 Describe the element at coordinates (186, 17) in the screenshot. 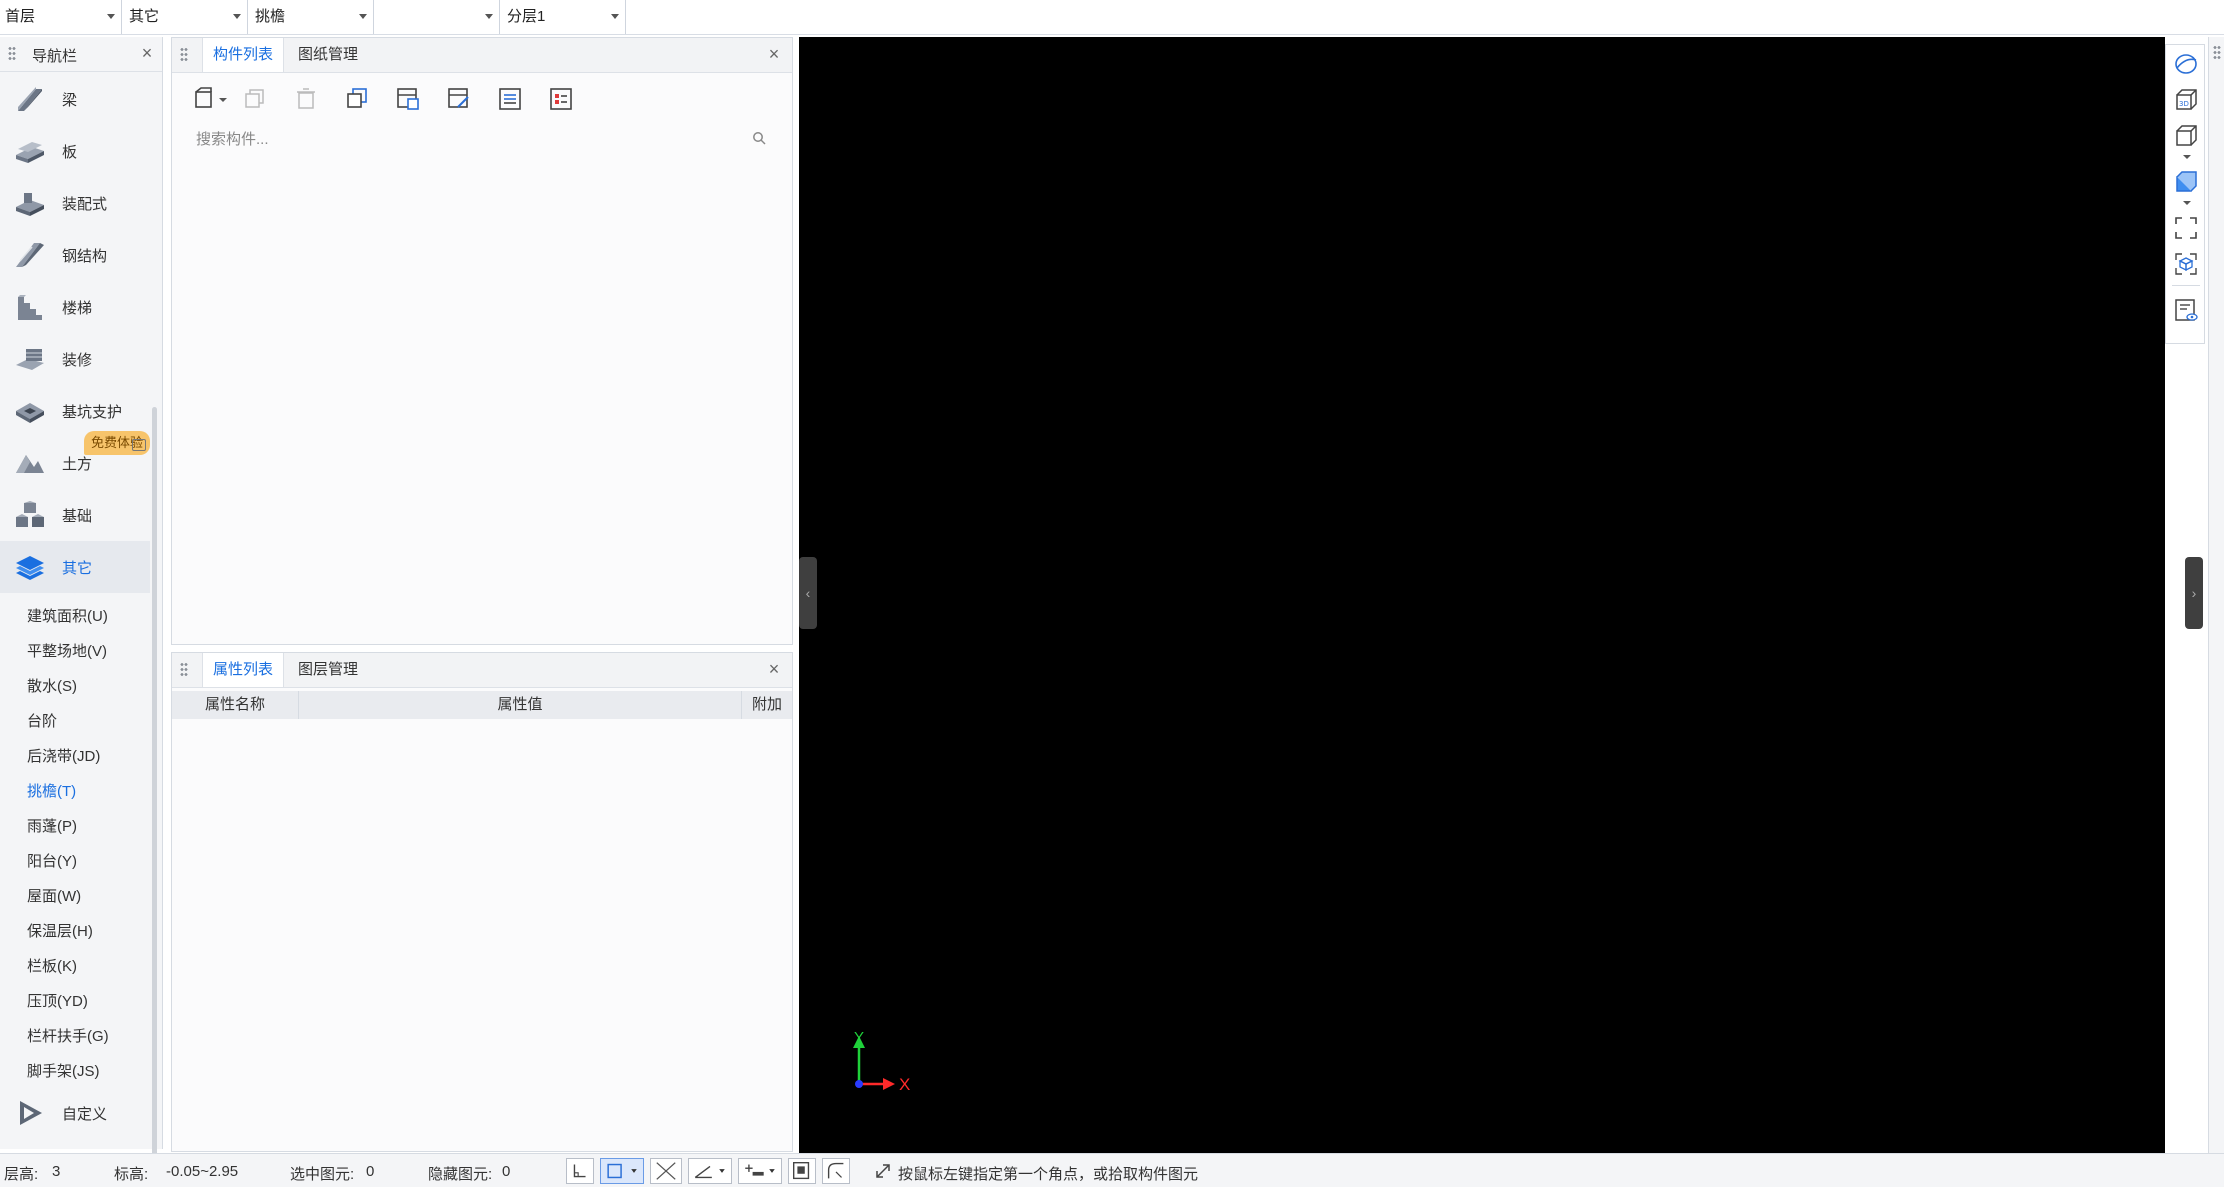

I see `category-dropdown: 其它` at that location.